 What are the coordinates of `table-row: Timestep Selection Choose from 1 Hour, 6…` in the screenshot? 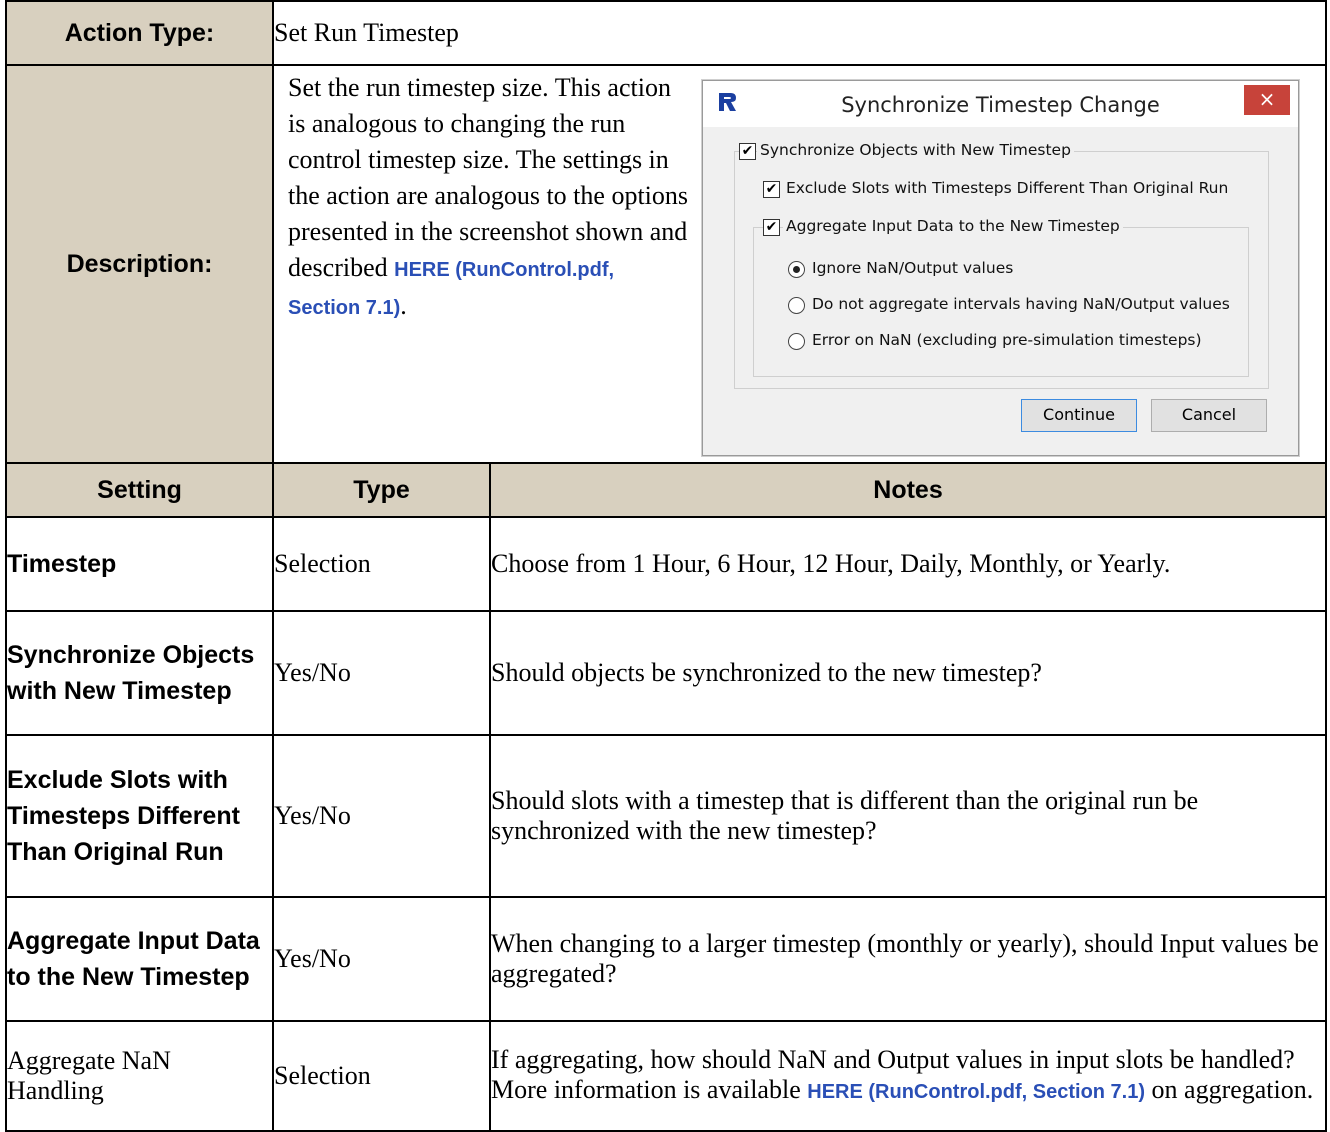 It's located at (666, 564).